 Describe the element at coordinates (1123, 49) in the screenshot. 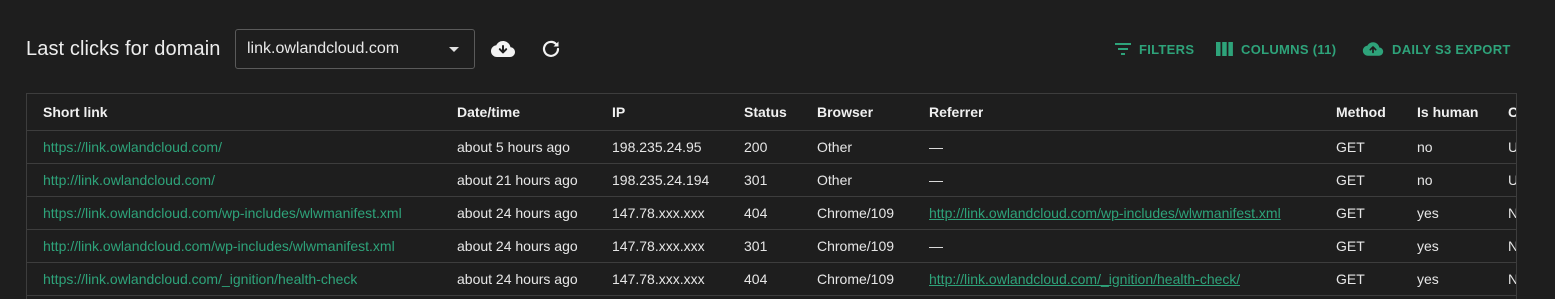

I see `filter-icon` at that location.